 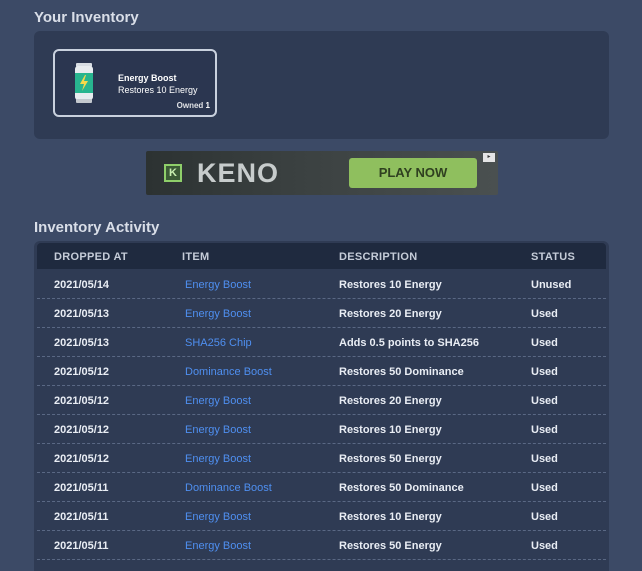 What do you see at coordinates (238, 173) in the screenshot?
I see `banner-logo-text: KENO` at bounding box center [238, 173].